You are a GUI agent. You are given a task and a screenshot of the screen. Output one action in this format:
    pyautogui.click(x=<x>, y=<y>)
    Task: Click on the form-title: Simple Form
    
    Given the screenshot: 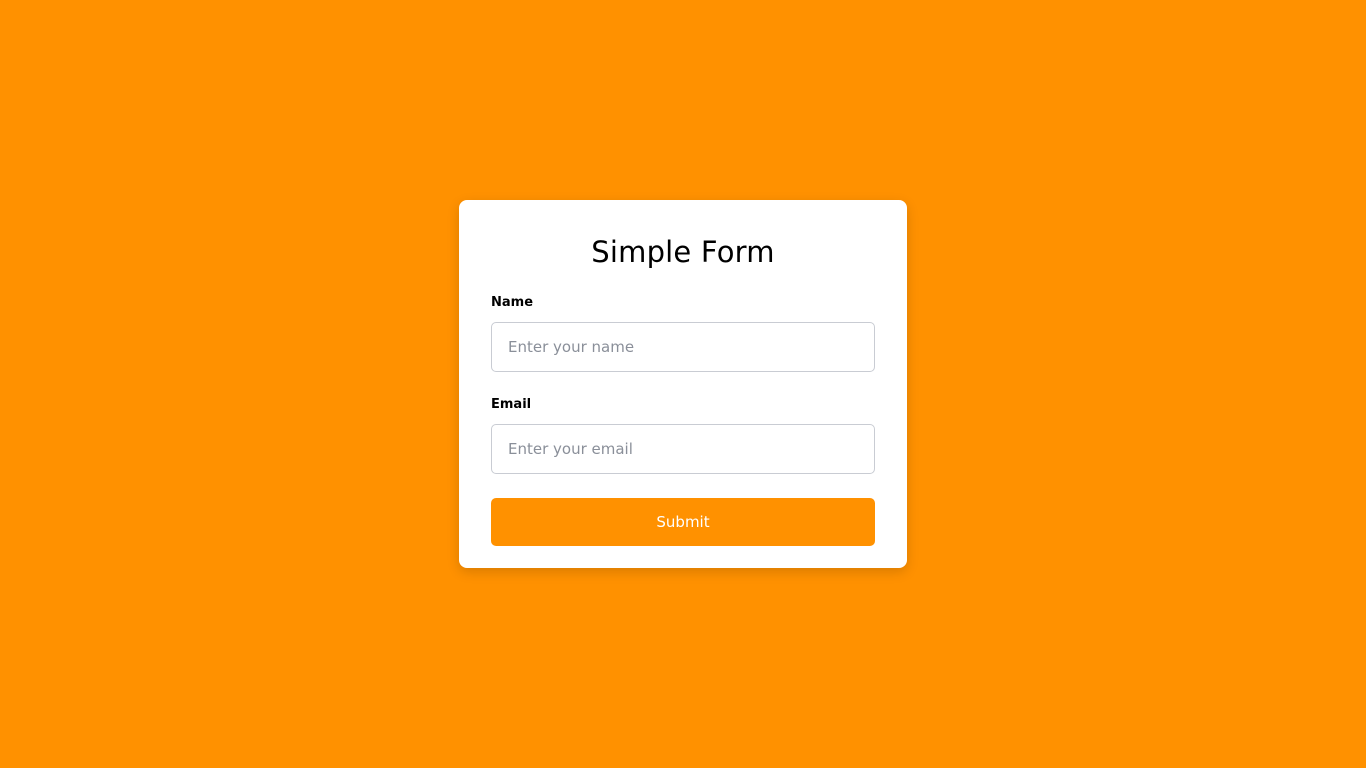 What is the action you would take?
    pyautogui.click(x=683, y=252)
    